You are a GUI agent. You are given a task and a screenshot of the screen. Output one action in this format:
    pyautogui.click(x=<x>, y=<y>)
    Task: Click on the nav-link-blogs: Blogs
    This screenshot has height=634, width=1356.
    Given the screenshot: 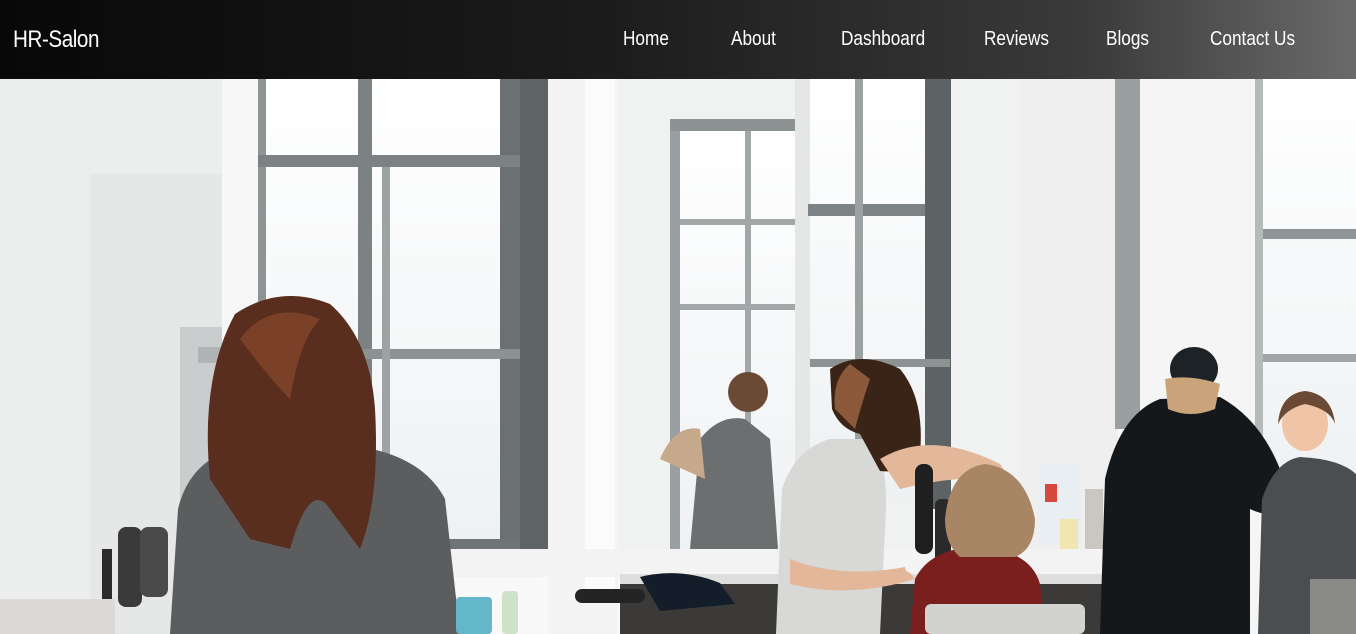 What is the action you would take?
    pyautogui.click(x=1127, y=39)
    